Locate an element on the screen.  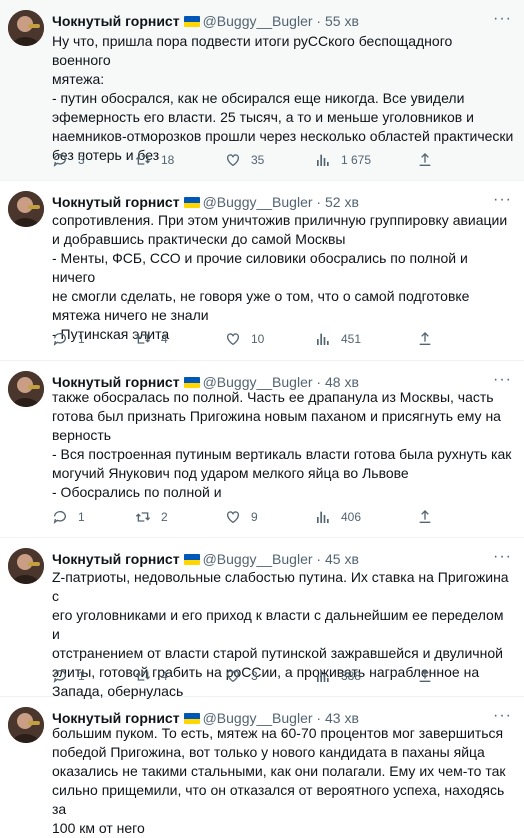
reply-button: 3 is located at coordinates (68, 160).